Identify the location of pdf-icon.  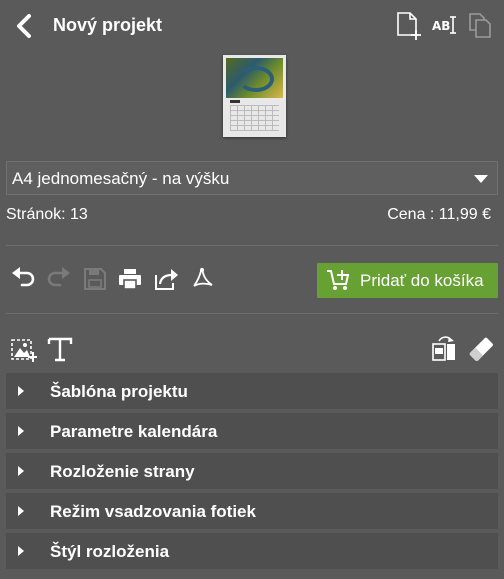
(202, 279).